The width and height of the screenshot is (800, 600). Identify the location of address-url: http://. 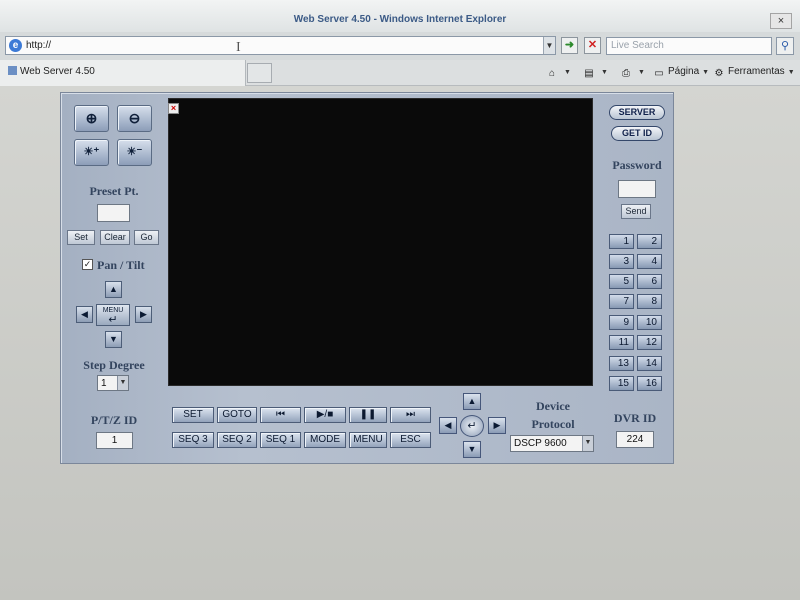
(38, 45).